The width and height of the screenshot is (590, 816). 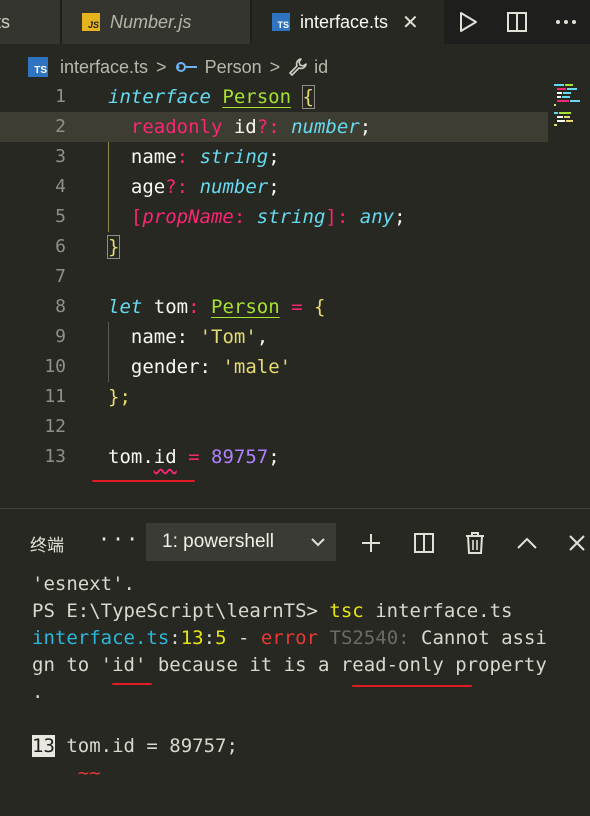 I want to click on line-number: 2, so click(x=60, y=126).